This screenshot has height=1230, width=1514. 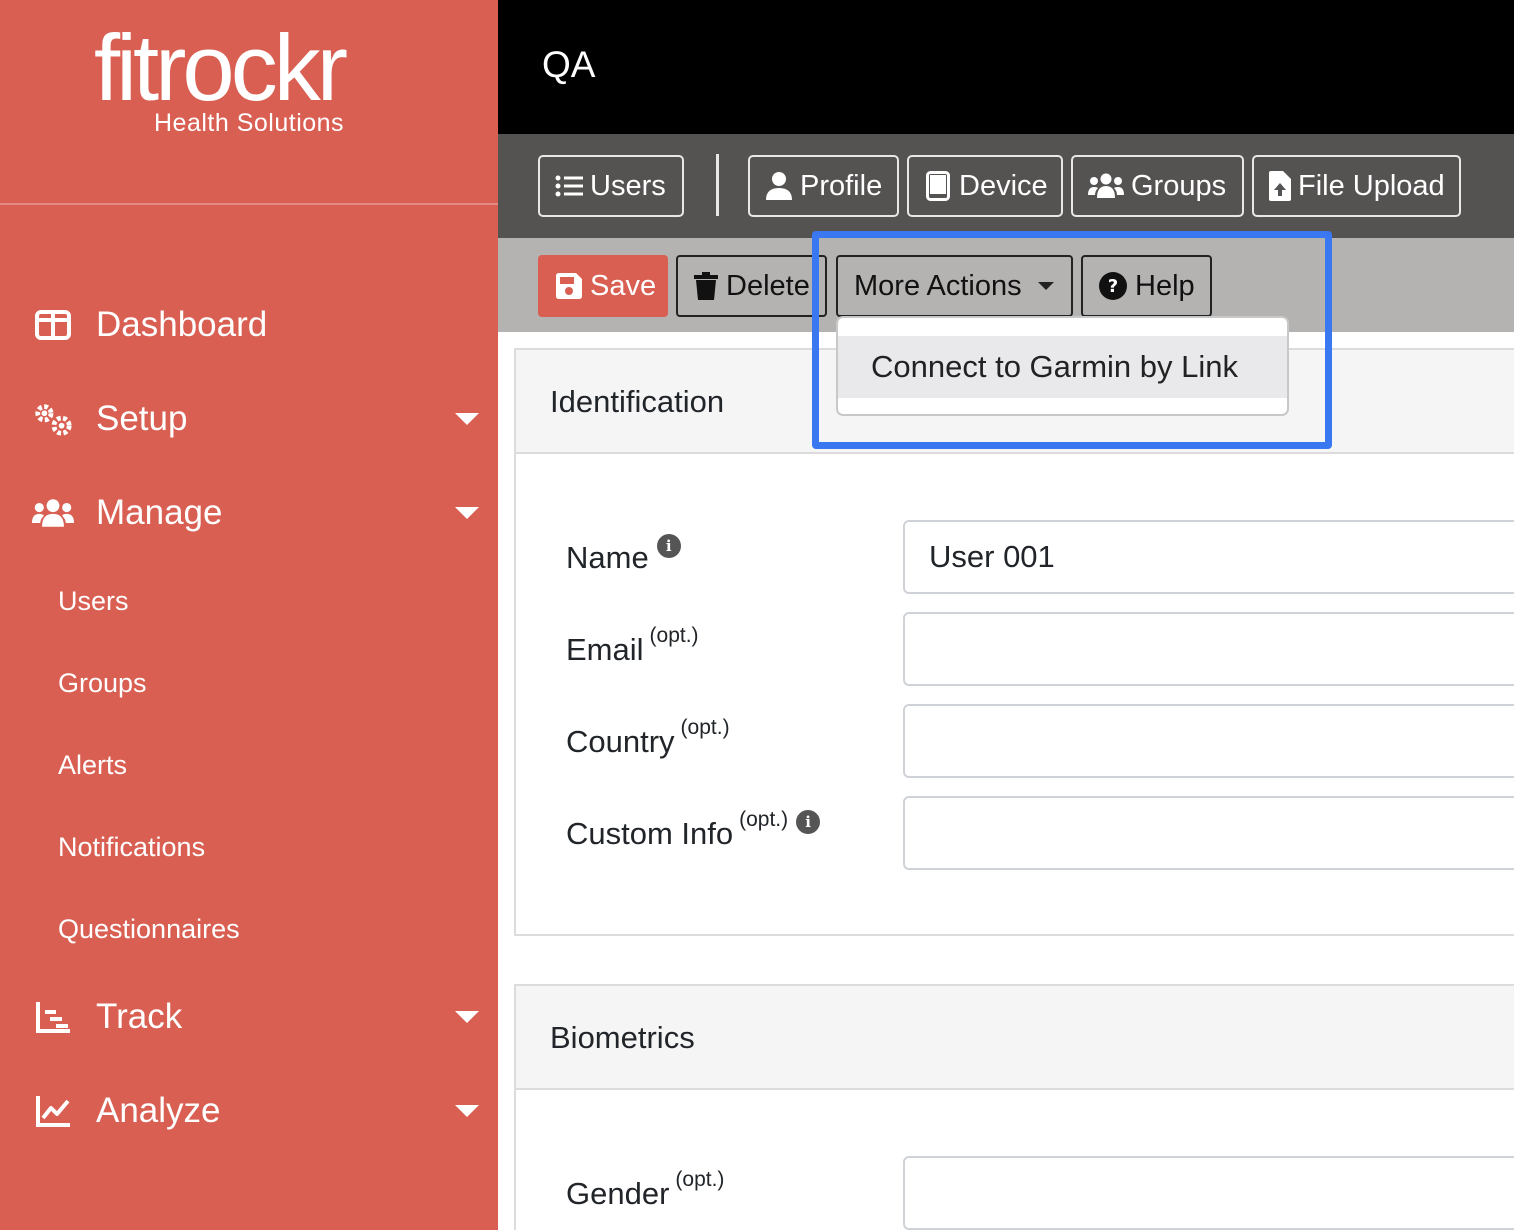 I want to click on save-icon, so click(x=569, y=286).